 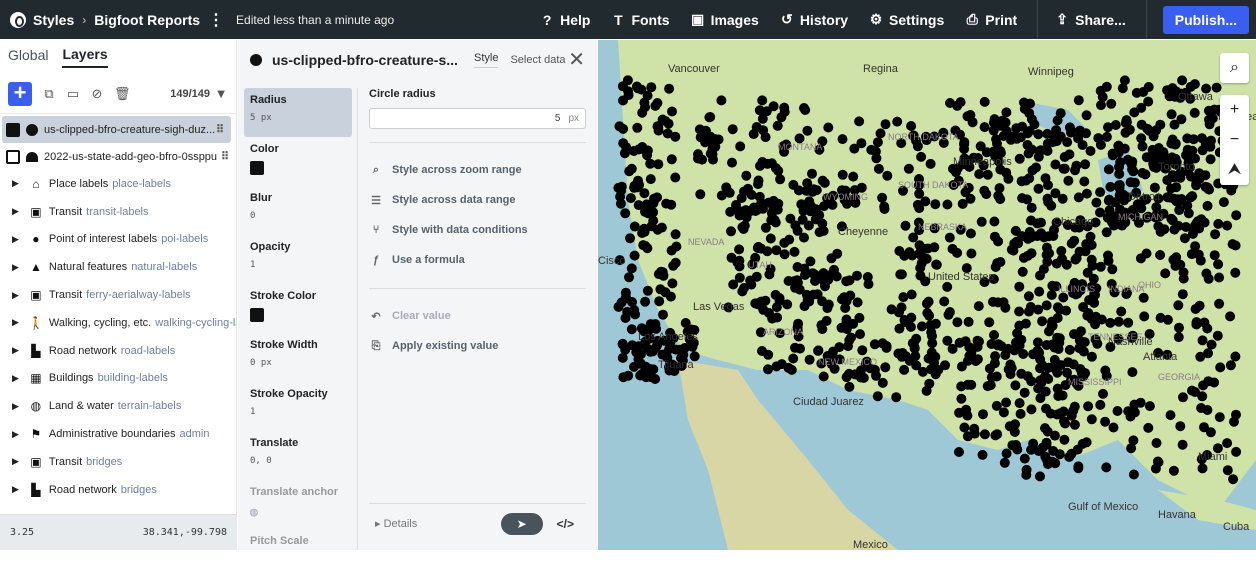 I want to click on layer-group: ▶ ▣ Transit bridges, so click(x=118, y=462).